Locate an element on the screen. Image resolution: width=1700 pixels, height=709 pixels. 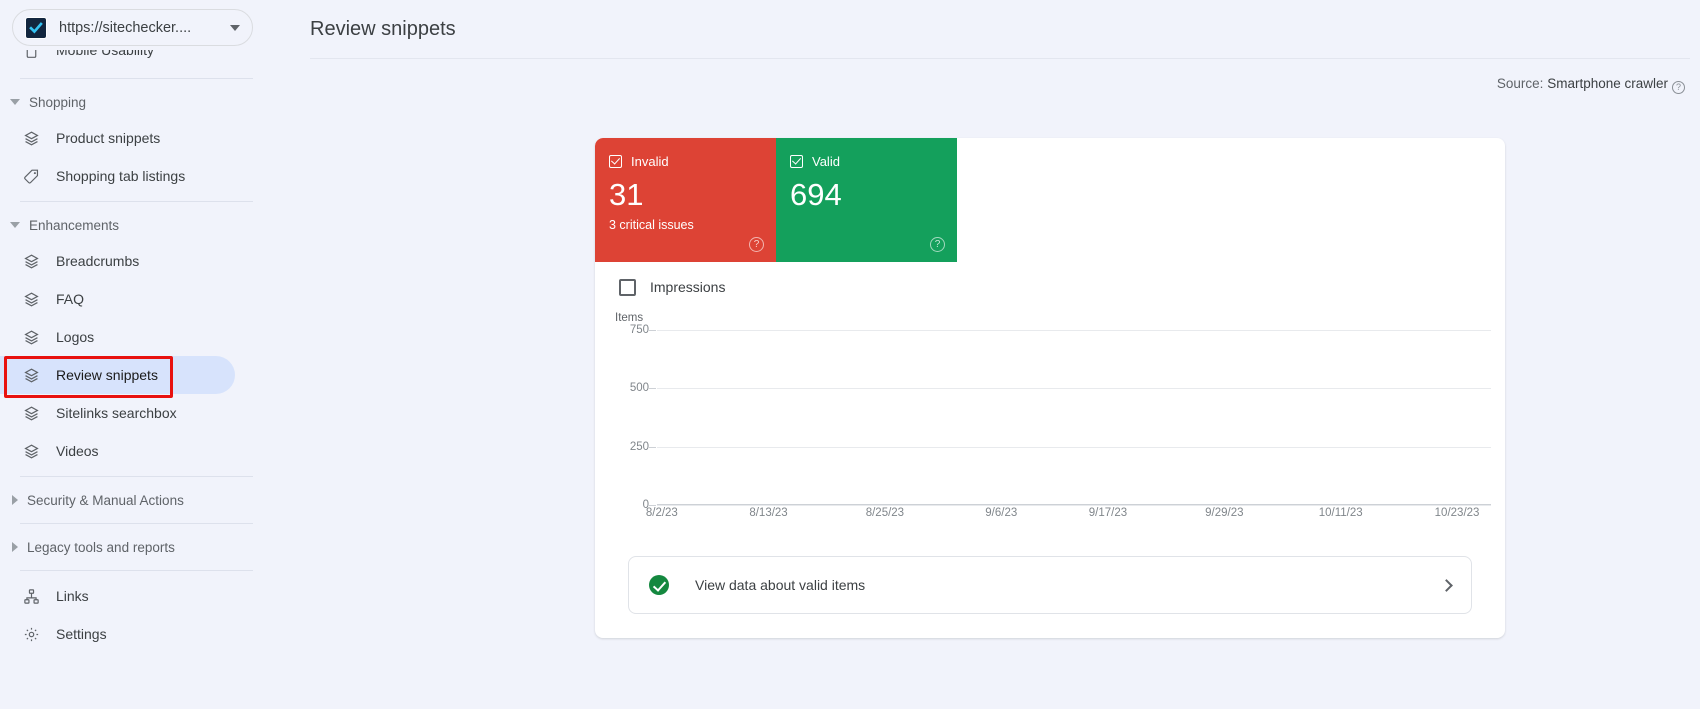
sidebar-item-videos: Videos is located at coordinates (117, 451).